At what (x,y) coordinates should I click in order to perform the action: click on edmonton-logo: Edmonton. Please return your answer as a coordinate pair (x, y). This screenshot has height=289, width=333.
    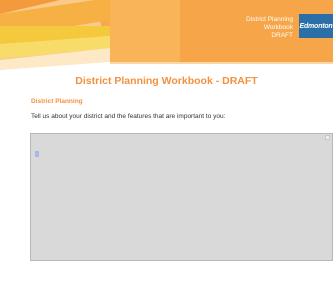
    Looking at the image, I should click on (316, 26).